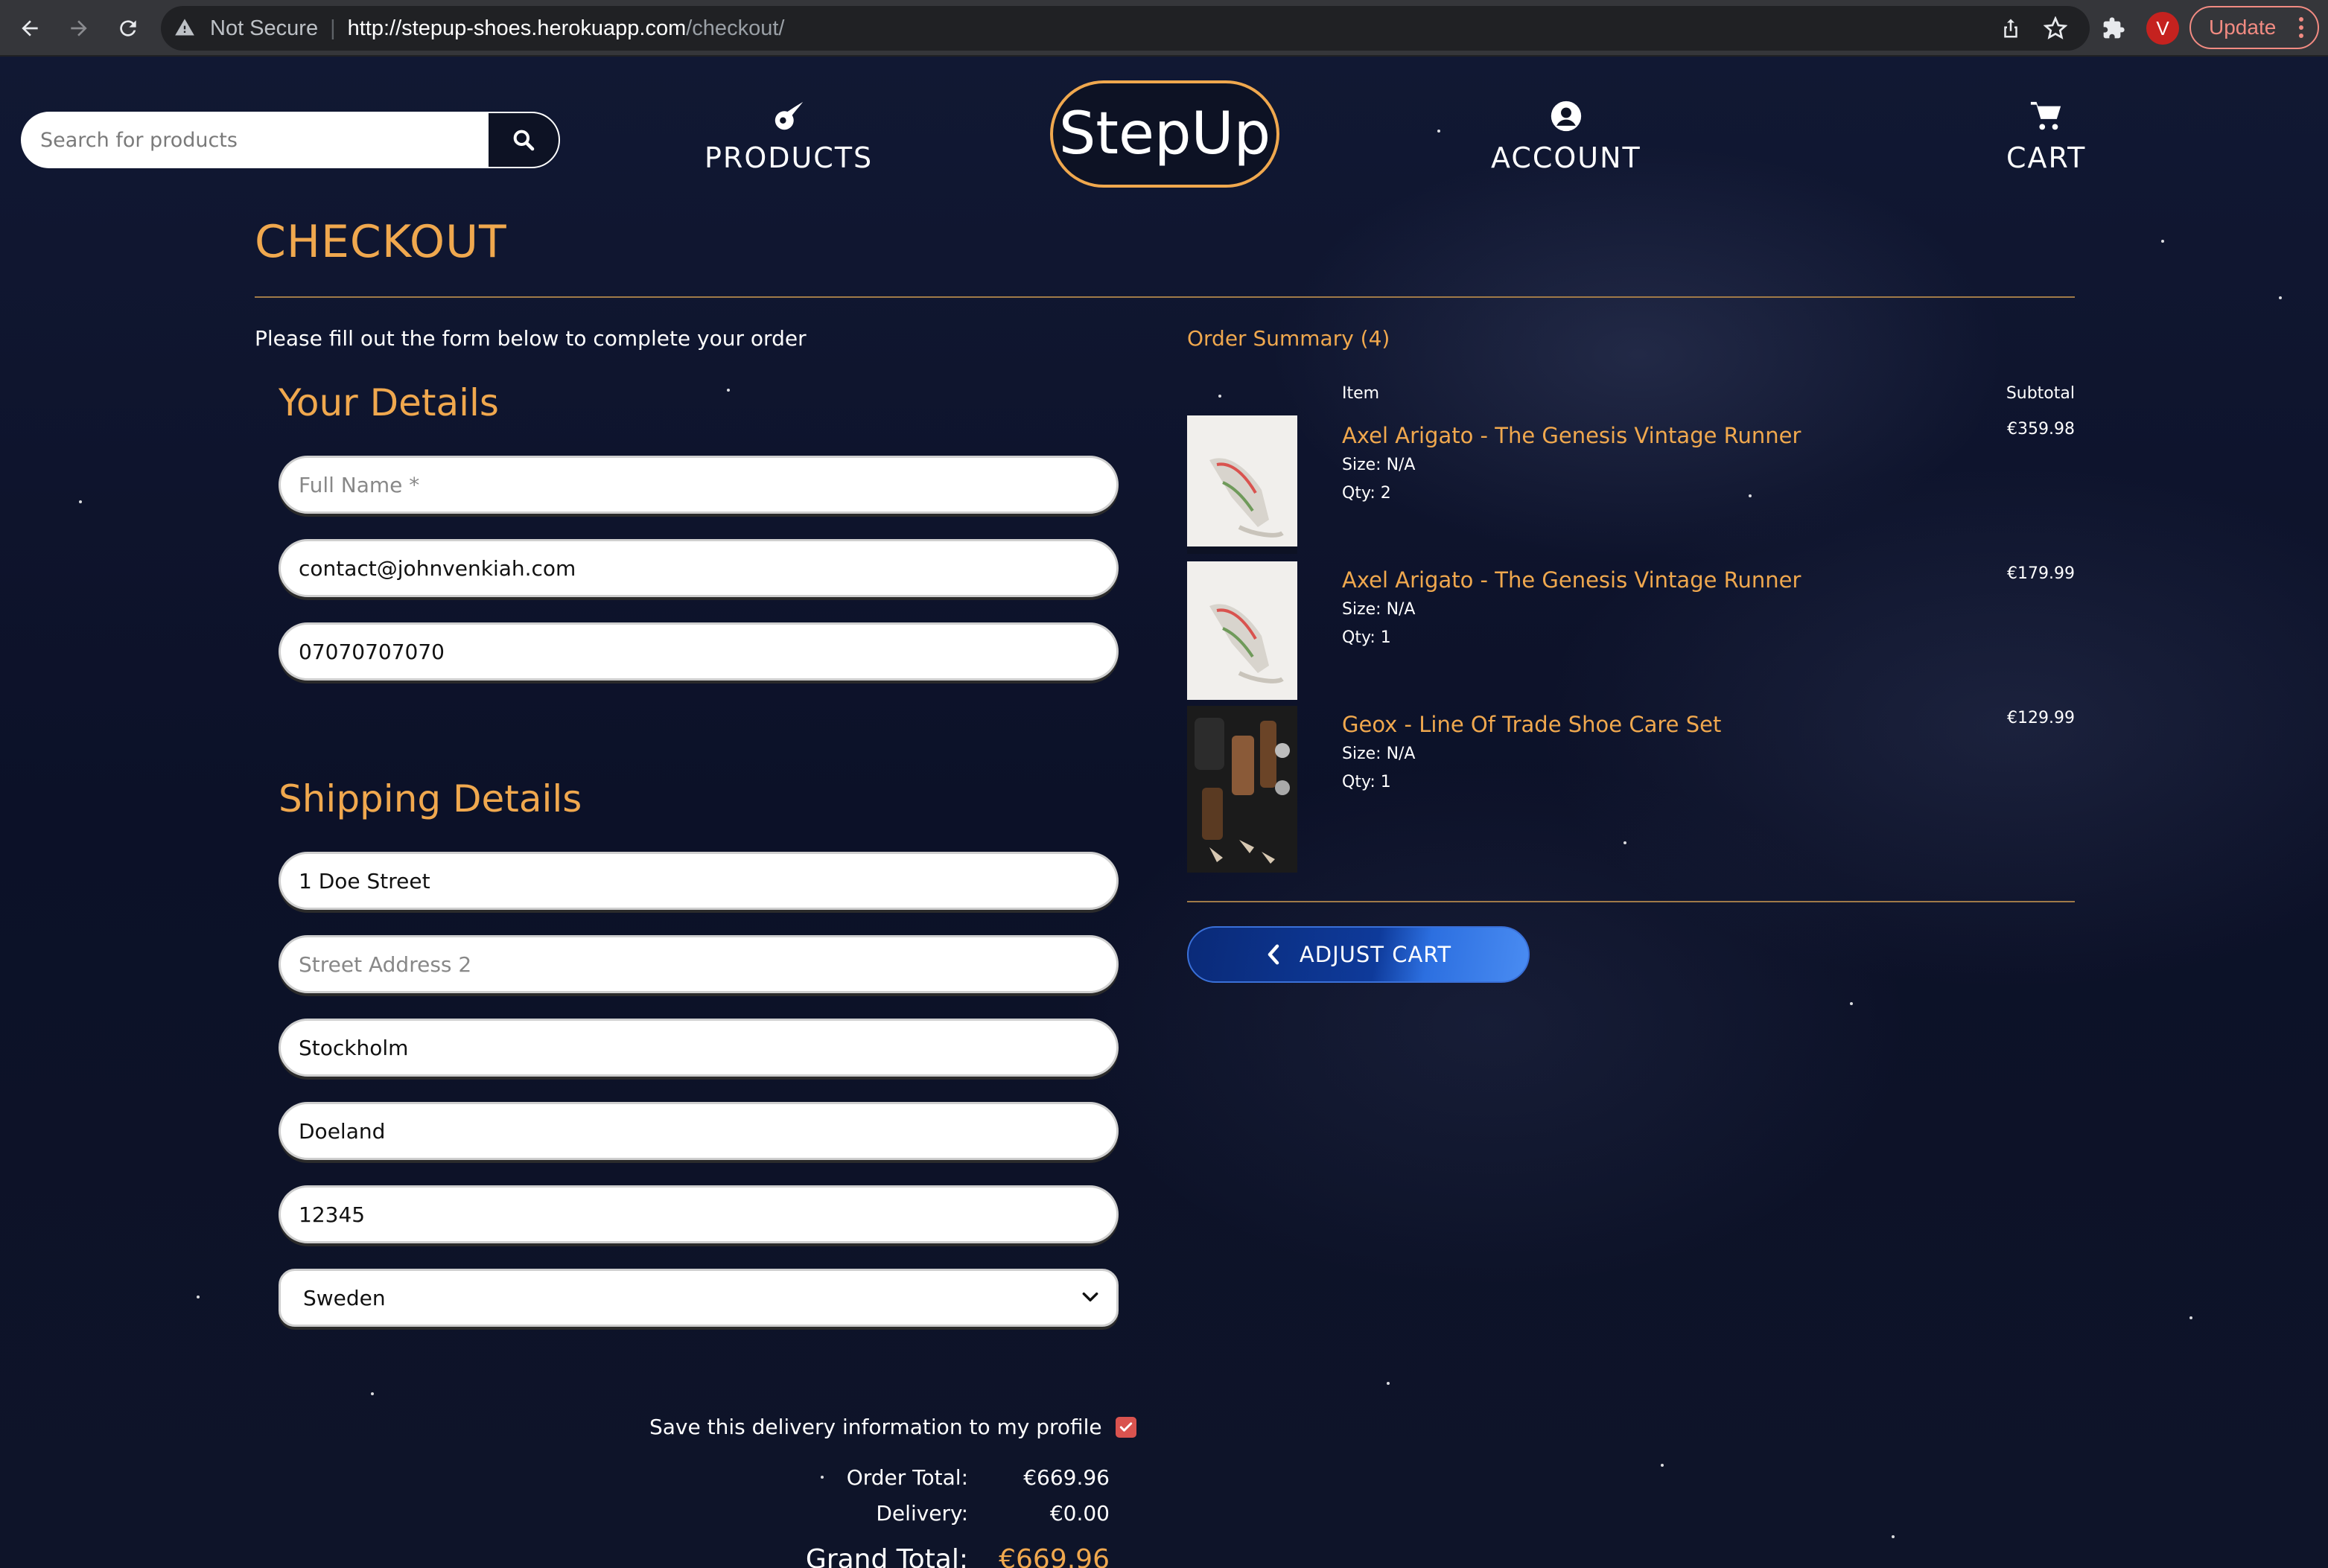  What do you see at coordinates (2162, 29) in the screenshot?
I see `profile-avatar: V` at bounding box center [2162, 29].